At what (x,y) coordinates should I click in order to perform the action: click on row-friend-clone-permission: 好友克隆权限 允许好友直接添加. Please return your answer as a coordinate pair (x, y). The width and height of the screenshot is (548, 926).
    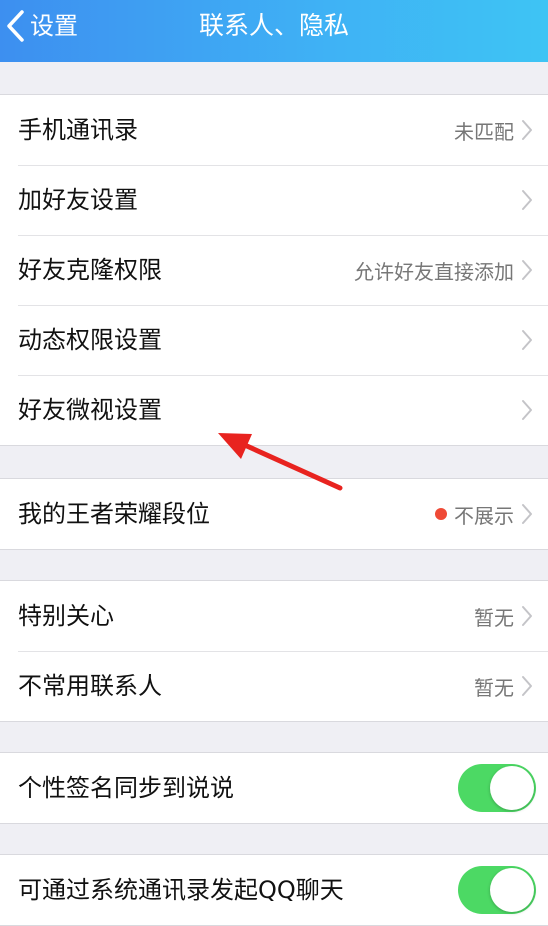
    Looking at the image, I should click on (274, 270).